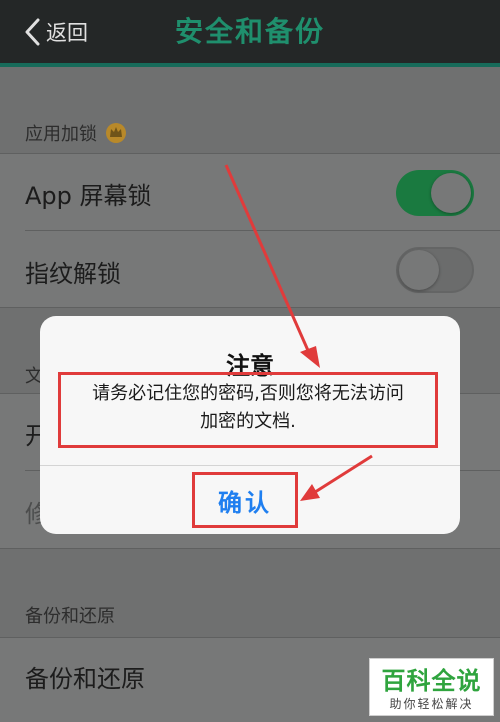  I want to click on watermark-logo: 百科全说 助你轻松解决, so click(431, 687).